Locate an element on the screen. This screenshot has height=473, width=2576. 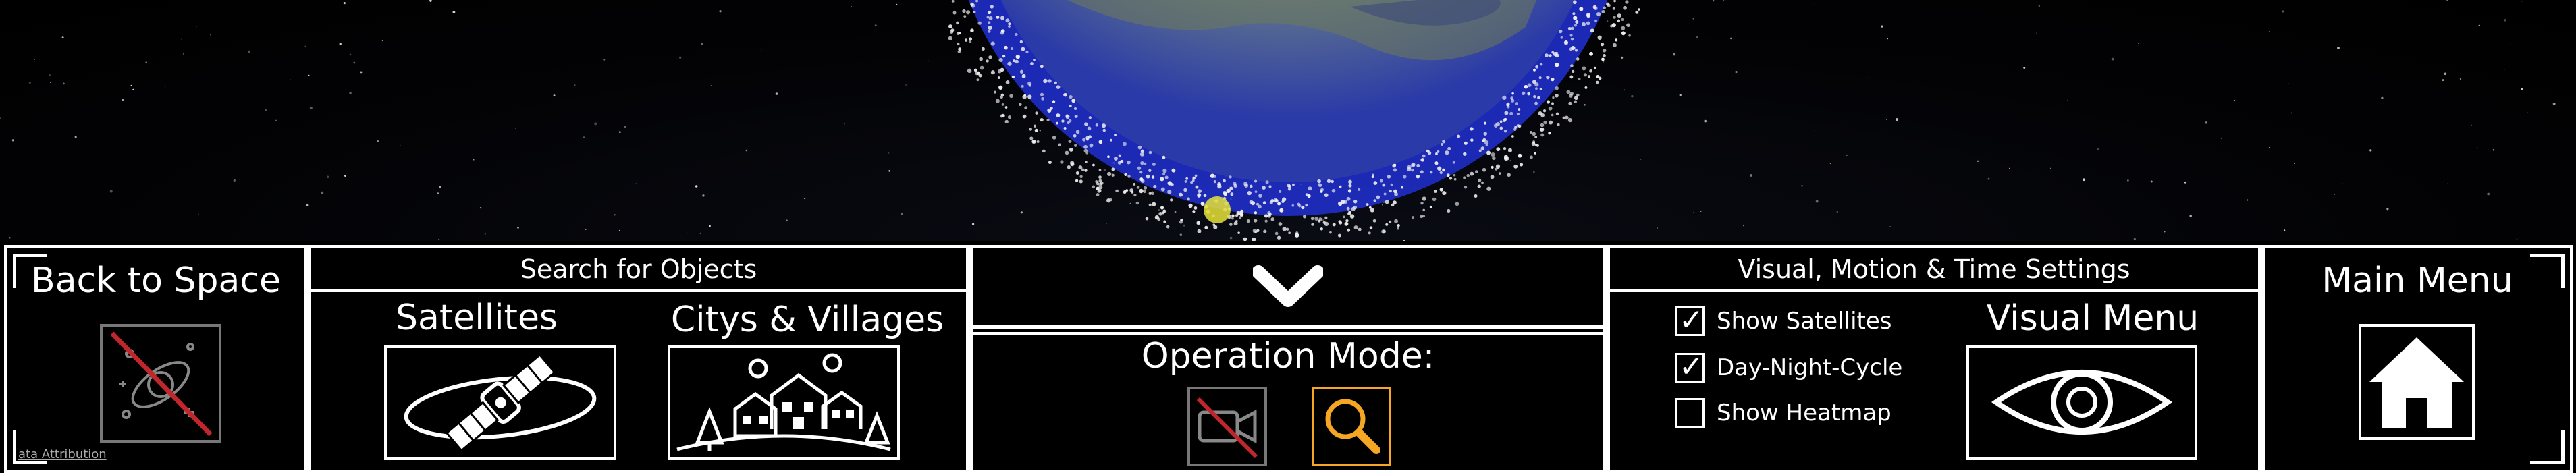
operation-panel: Operation Mode: is located at coordinates (1288, 359).